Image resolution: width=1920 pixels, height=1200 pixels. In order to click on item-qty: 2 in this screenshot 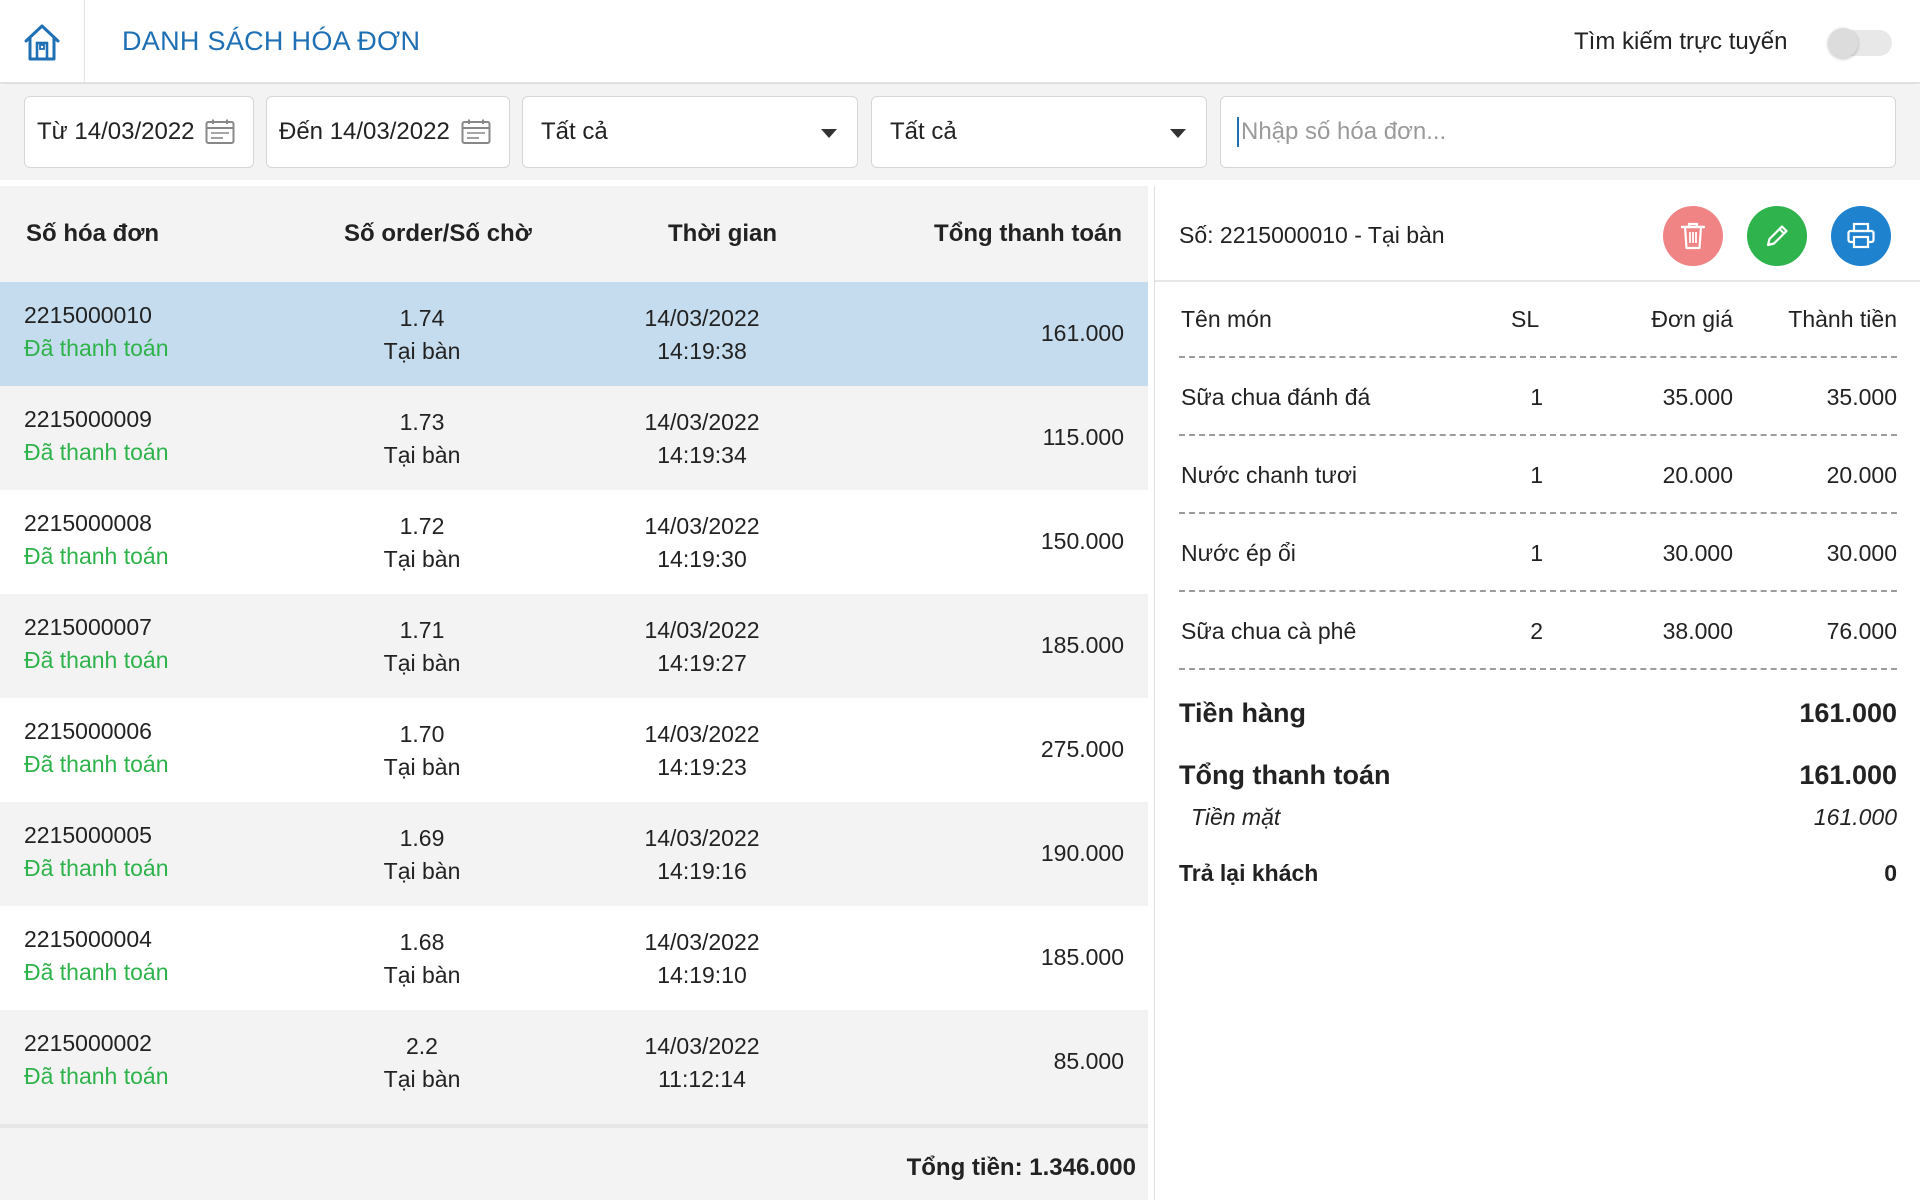, I will do `click(1536, 631)`.